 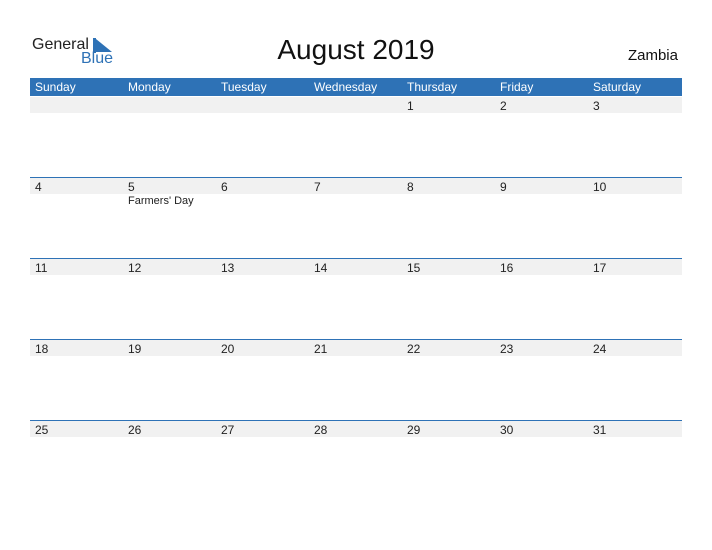 What do you see at coordinates (356, 460) in the screenshot?
I see `week-row: 25 26 27 28 29 30 31` at bounding box center [356, 460].